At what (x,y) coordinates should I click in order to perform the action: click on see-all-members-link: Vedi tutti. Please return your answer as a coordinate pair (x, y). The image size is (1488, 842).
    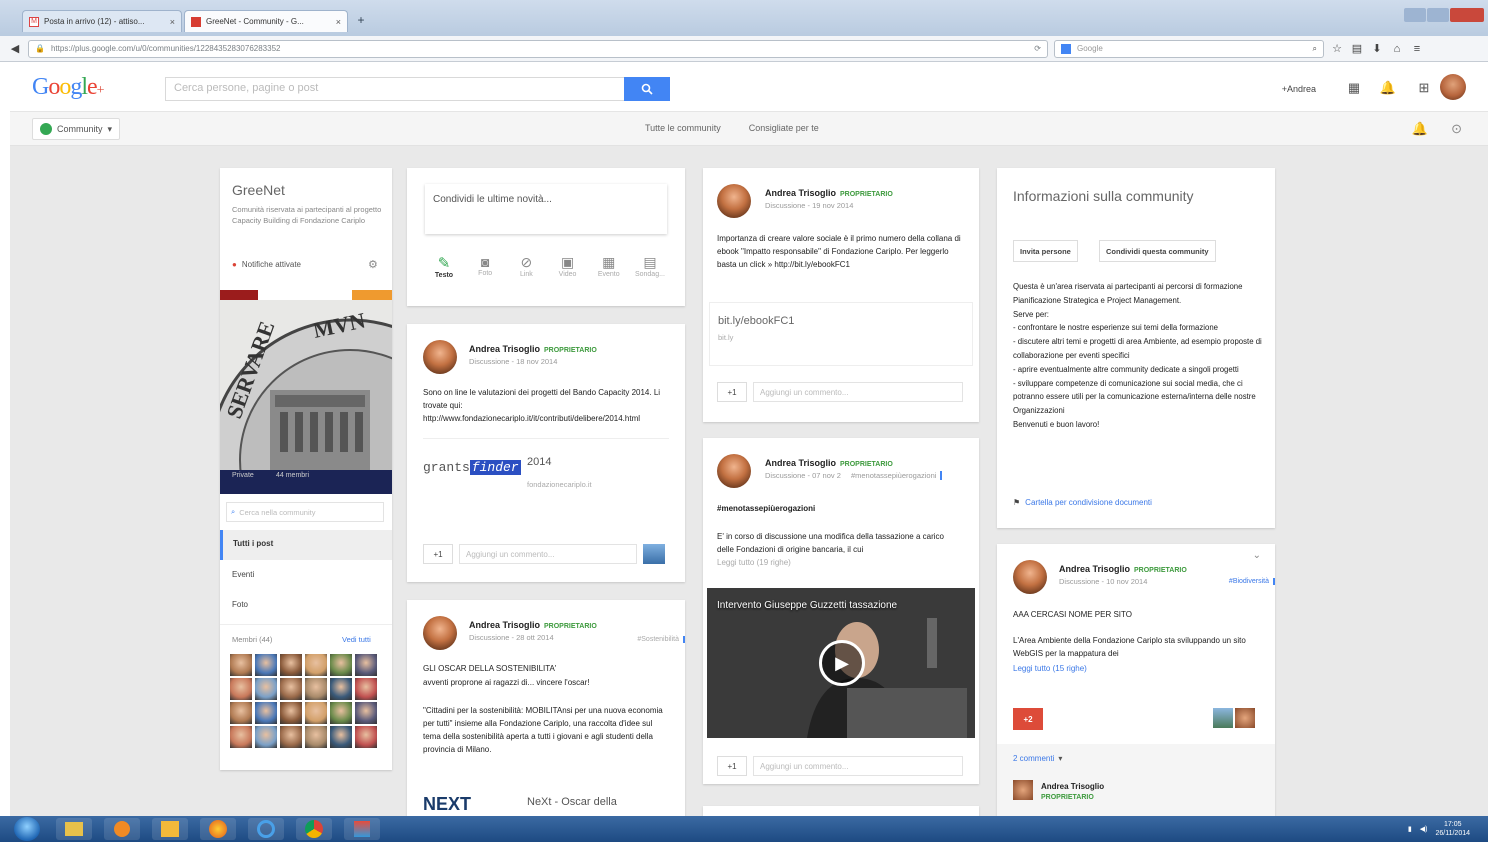
    Looking at the image, I should click on (356, 639).